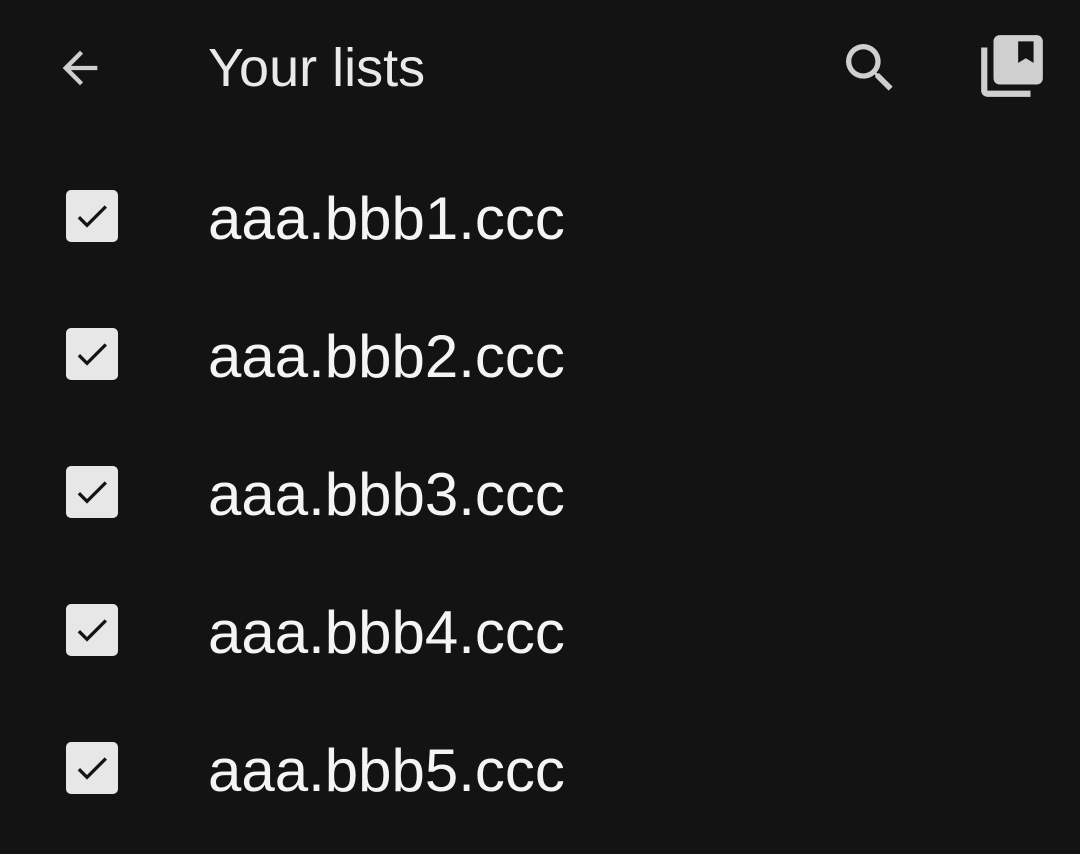 This screenshot has width=1080, height=854. I want to click on arrow-back-icon, so click(80, 68).